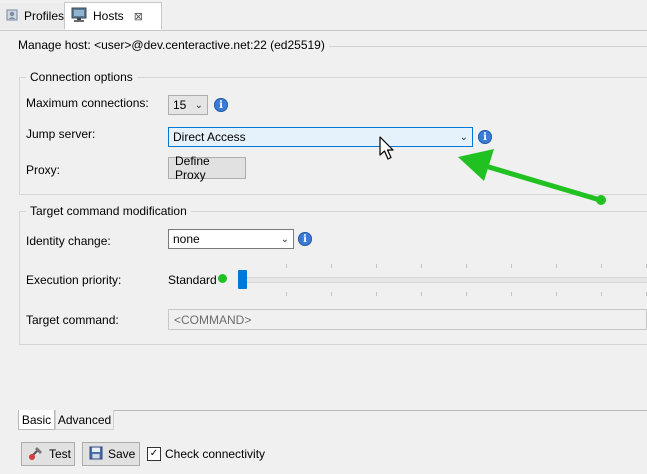 This screenshot has width=647, height=474. I want to click on check-connectivity-checkbox: ✓, so click(154, 454).